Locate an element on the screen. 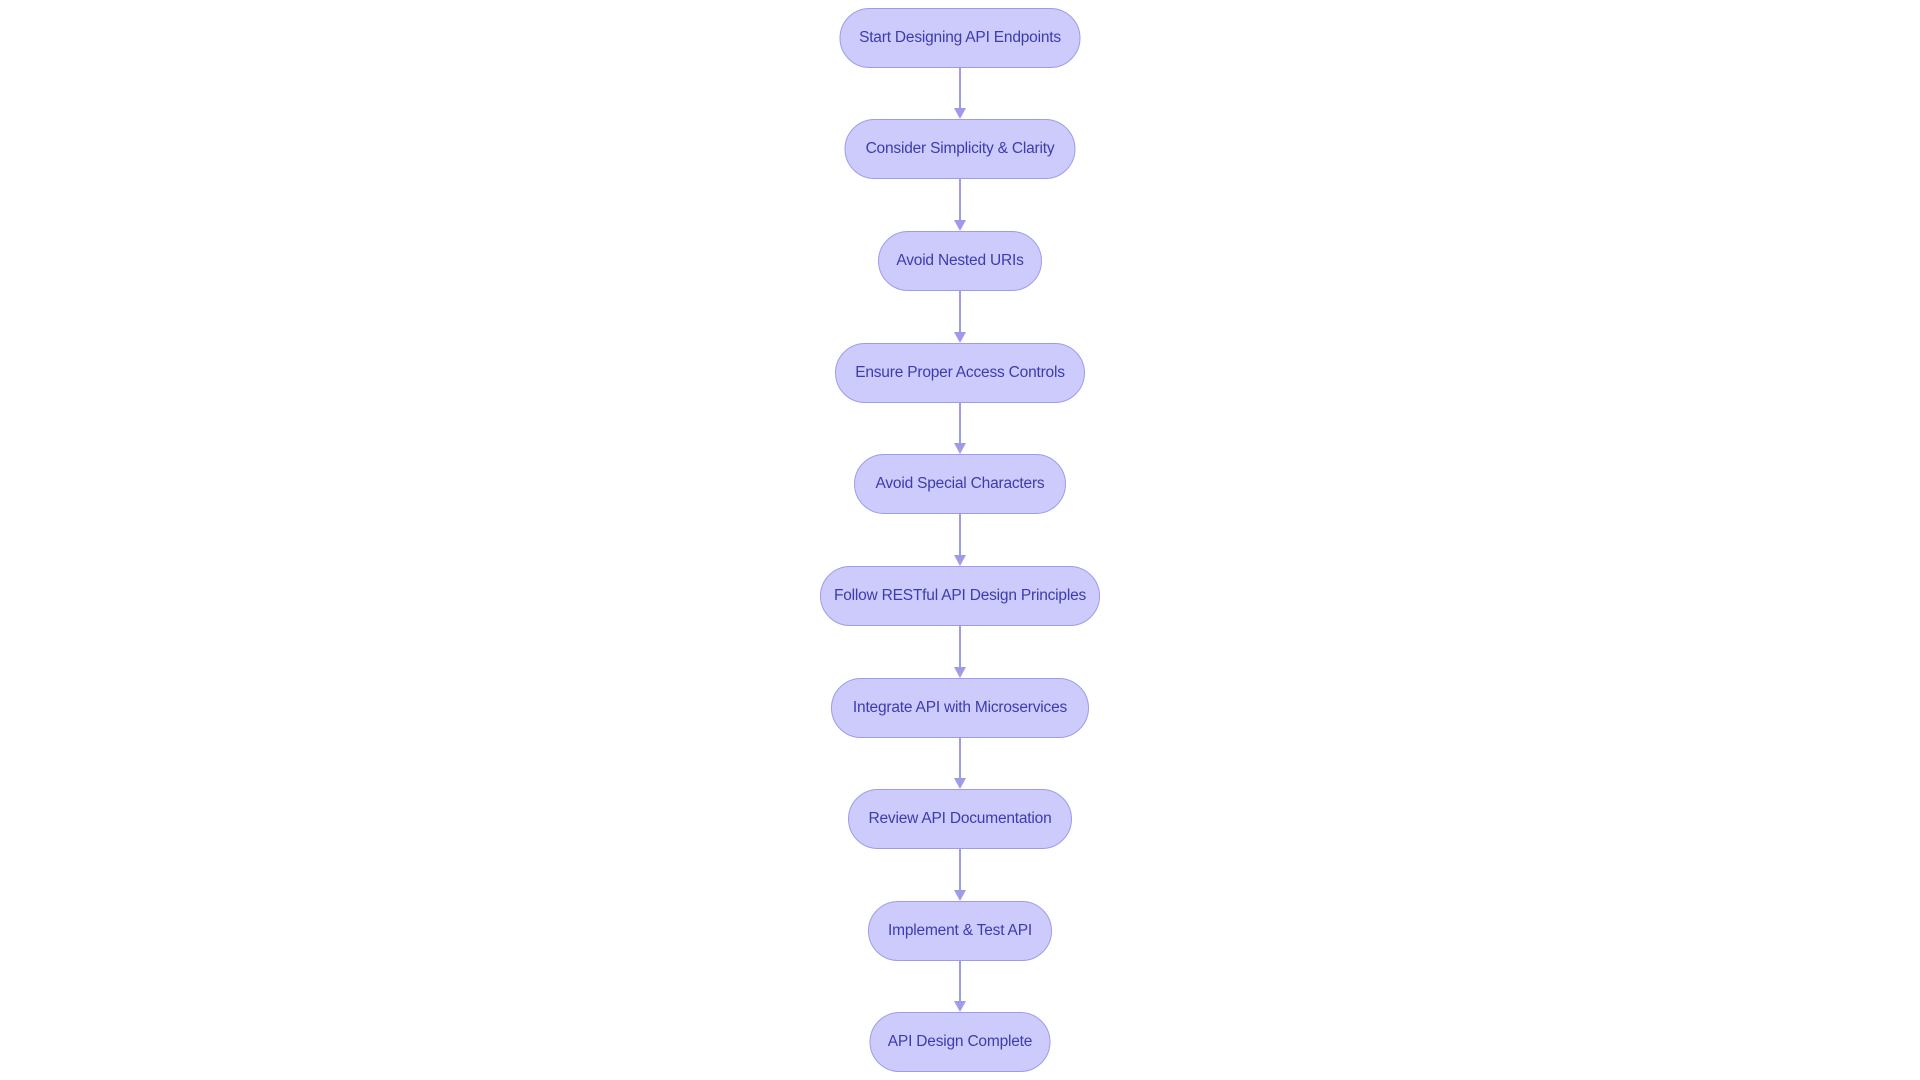 This screenshot has width=1920, height=1080. node-avoid-nested-uris: Avoid Nested URIs is located at coordinates (960, 261).